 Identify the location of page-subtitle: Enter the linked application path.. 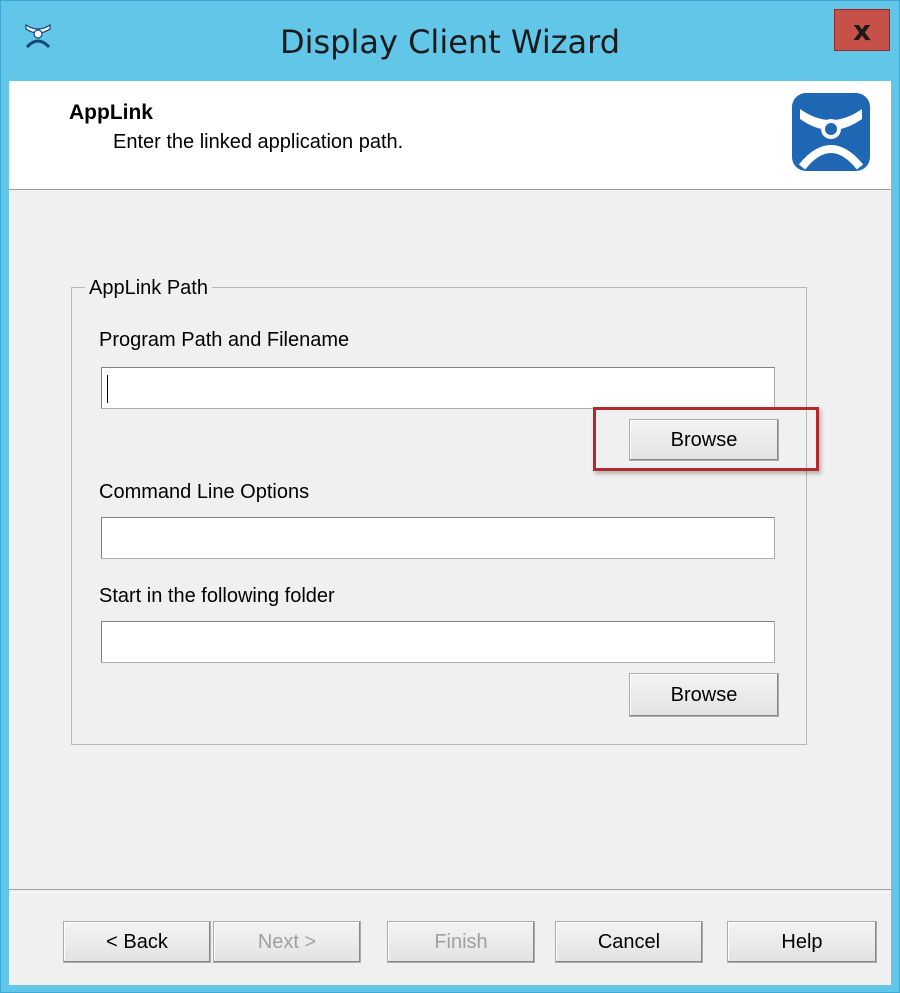
(258, 142).